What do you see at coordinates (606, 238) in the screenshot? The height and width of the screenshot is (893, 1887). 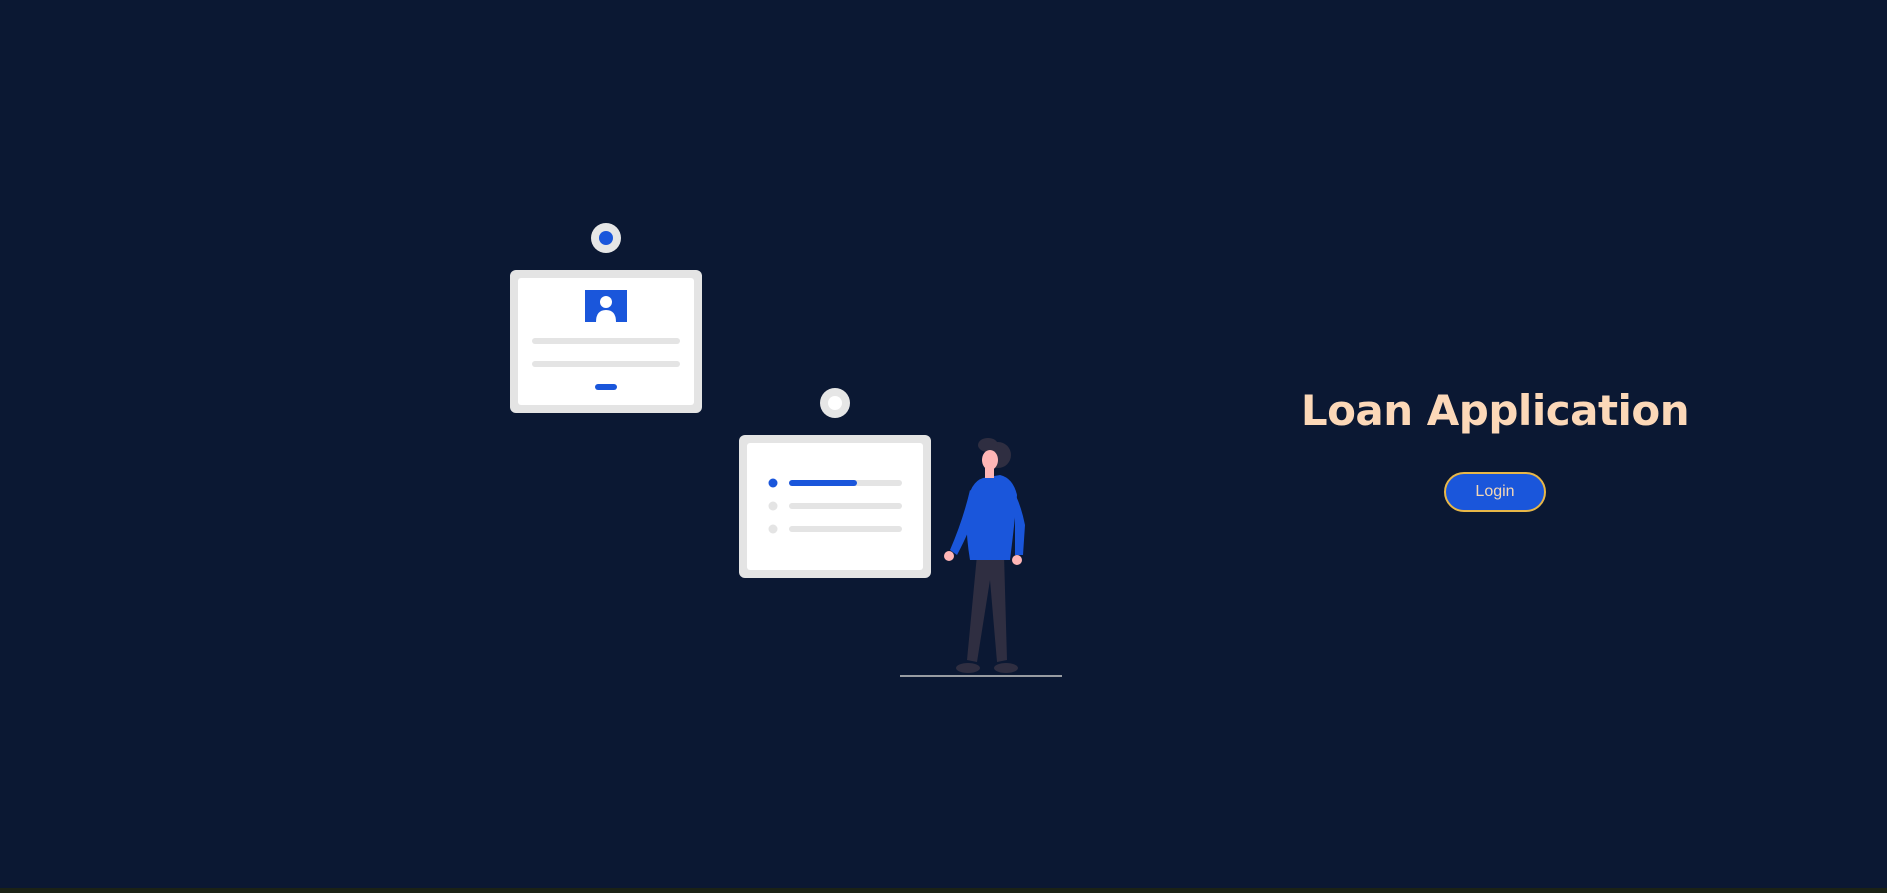 I see `profile-card-pin-icon` at bounding box center [606, 238].